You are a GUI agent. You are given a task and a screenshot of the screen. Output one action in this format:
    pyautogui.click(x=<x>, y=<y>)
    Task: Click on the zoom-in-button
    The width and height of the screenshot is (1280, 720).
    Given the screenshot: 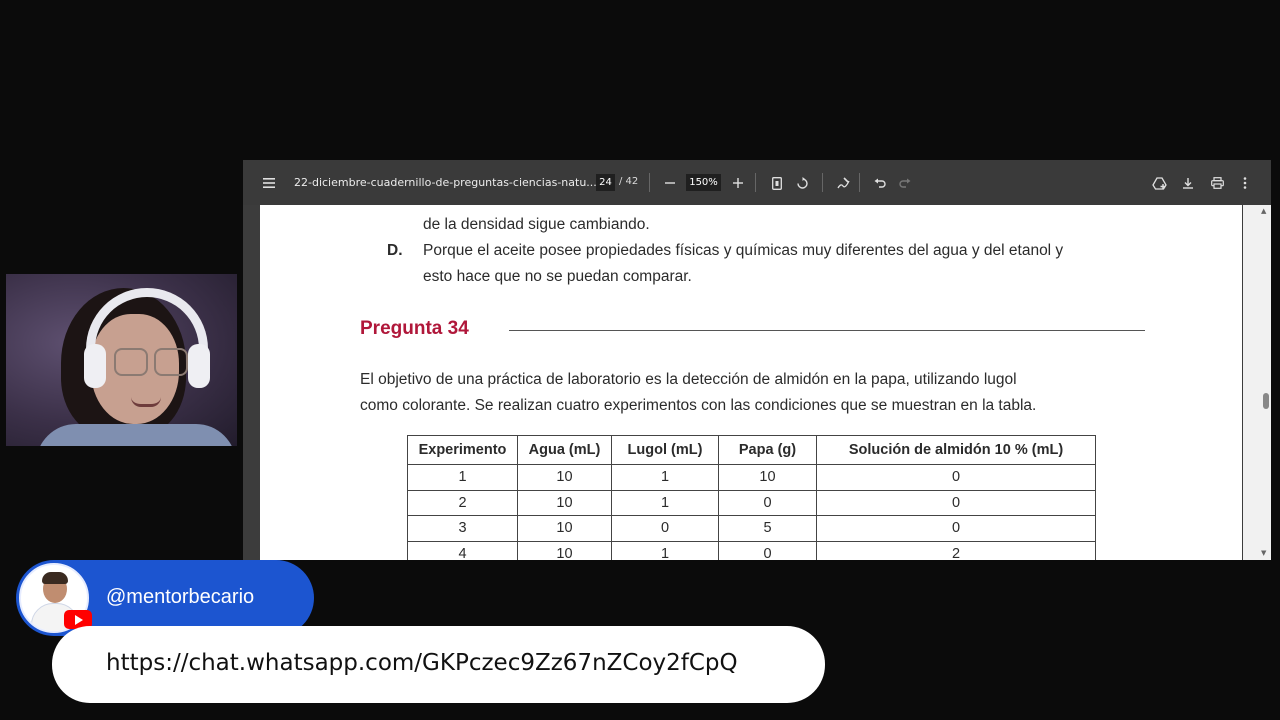 What is the action you would take?
    pyautogui.click(x=738, y=183)
    